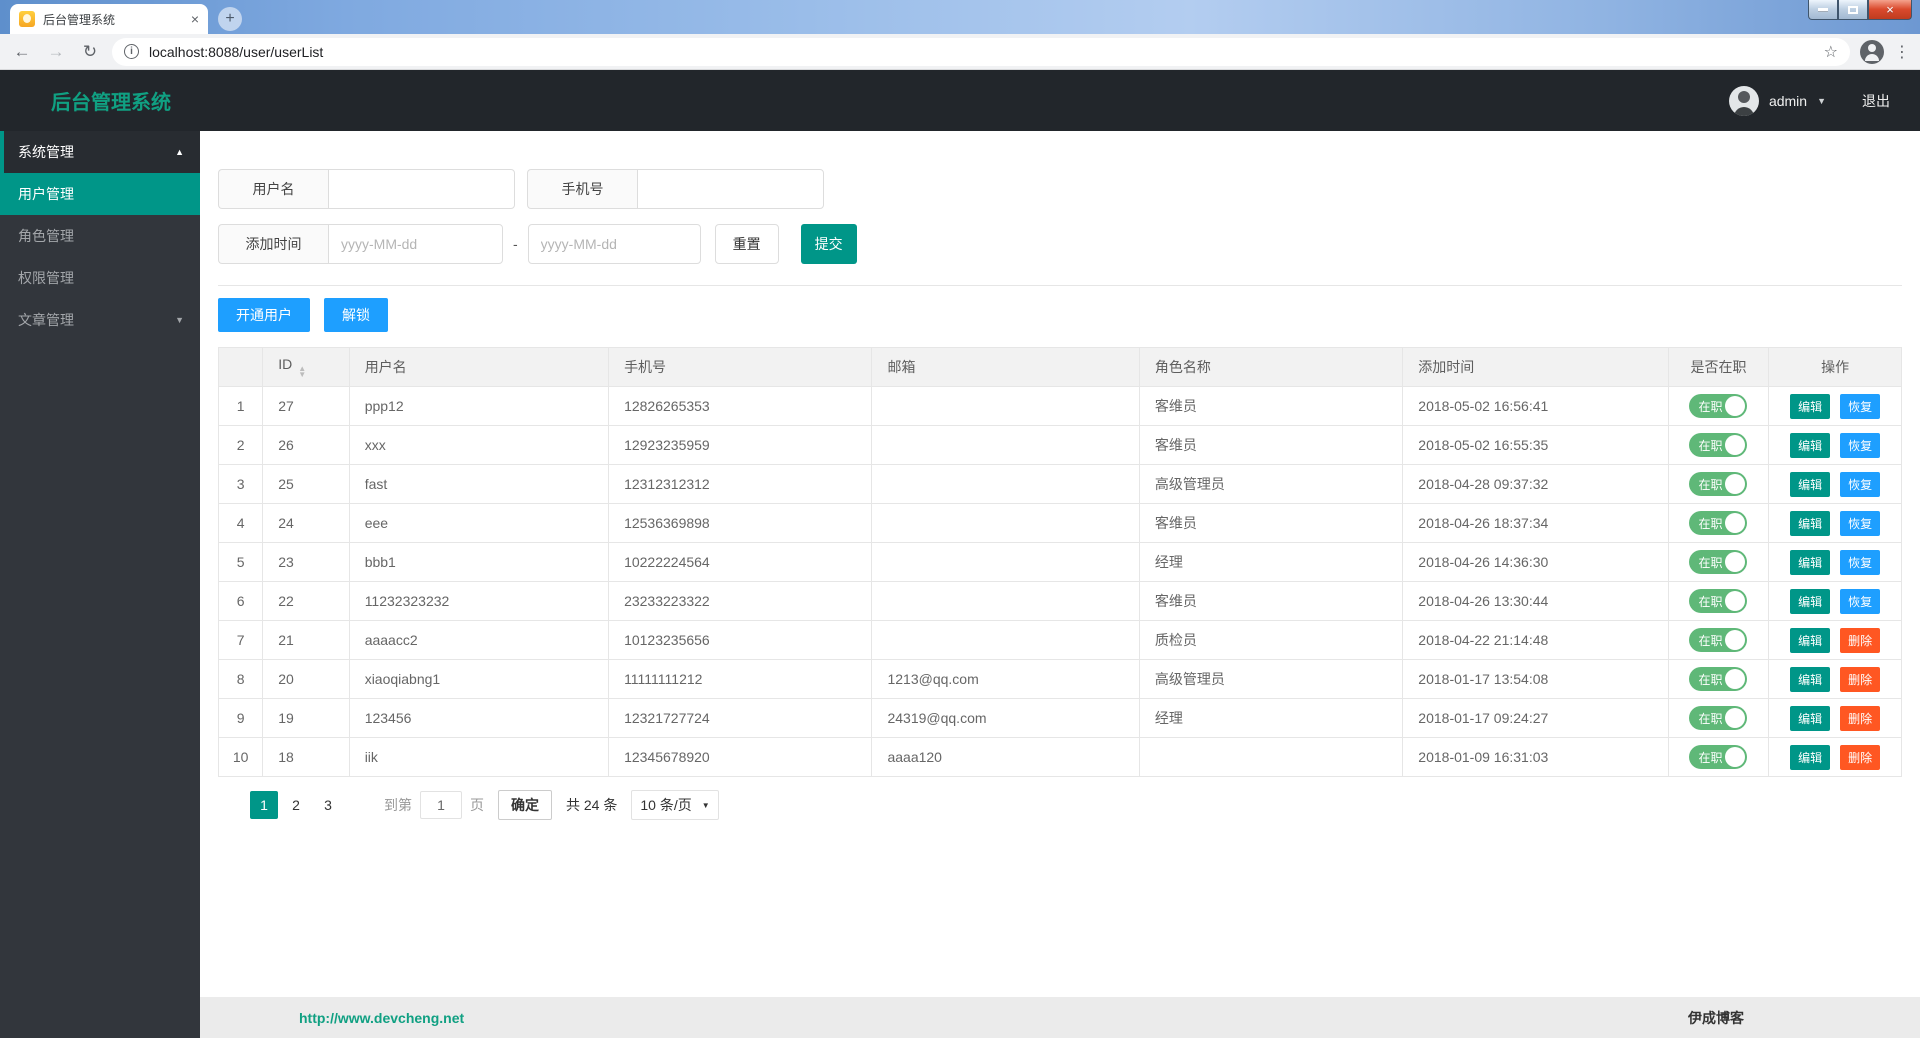 This screenshot has width=1920, height=1038. What do you see at coordinates (441, 805) in the screenshot?
I see `goto-page-input` at bounding box center [441, 805].